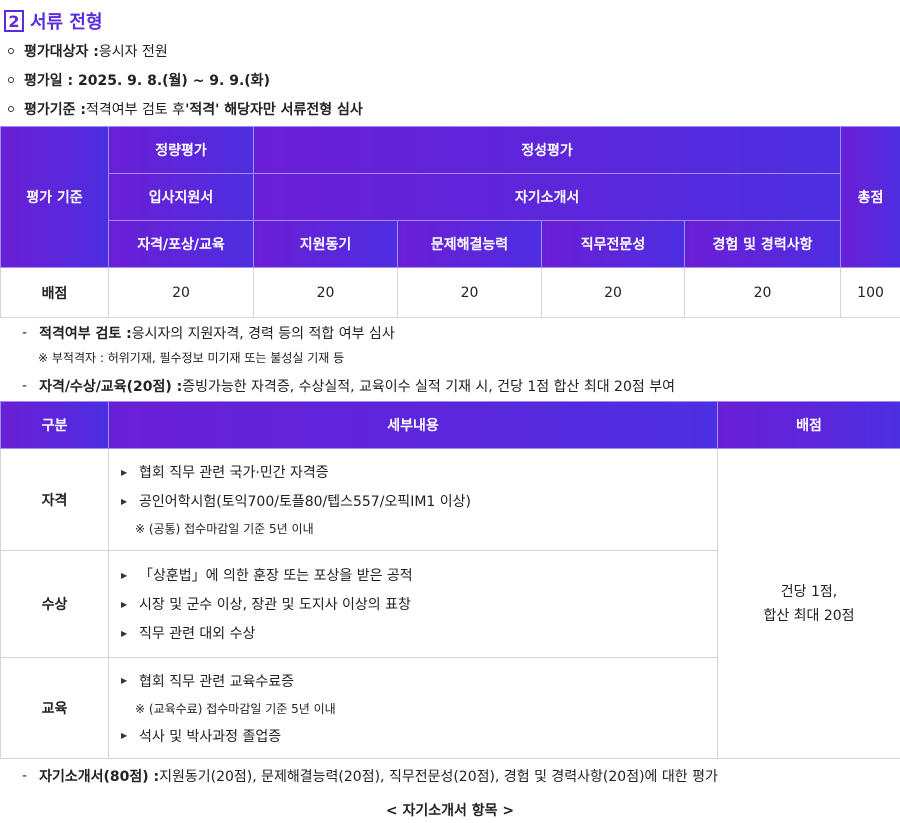  I want to click on item-note: ※ (교육수료) 접수마감일 기준 5년 이내, so click(235, 708).